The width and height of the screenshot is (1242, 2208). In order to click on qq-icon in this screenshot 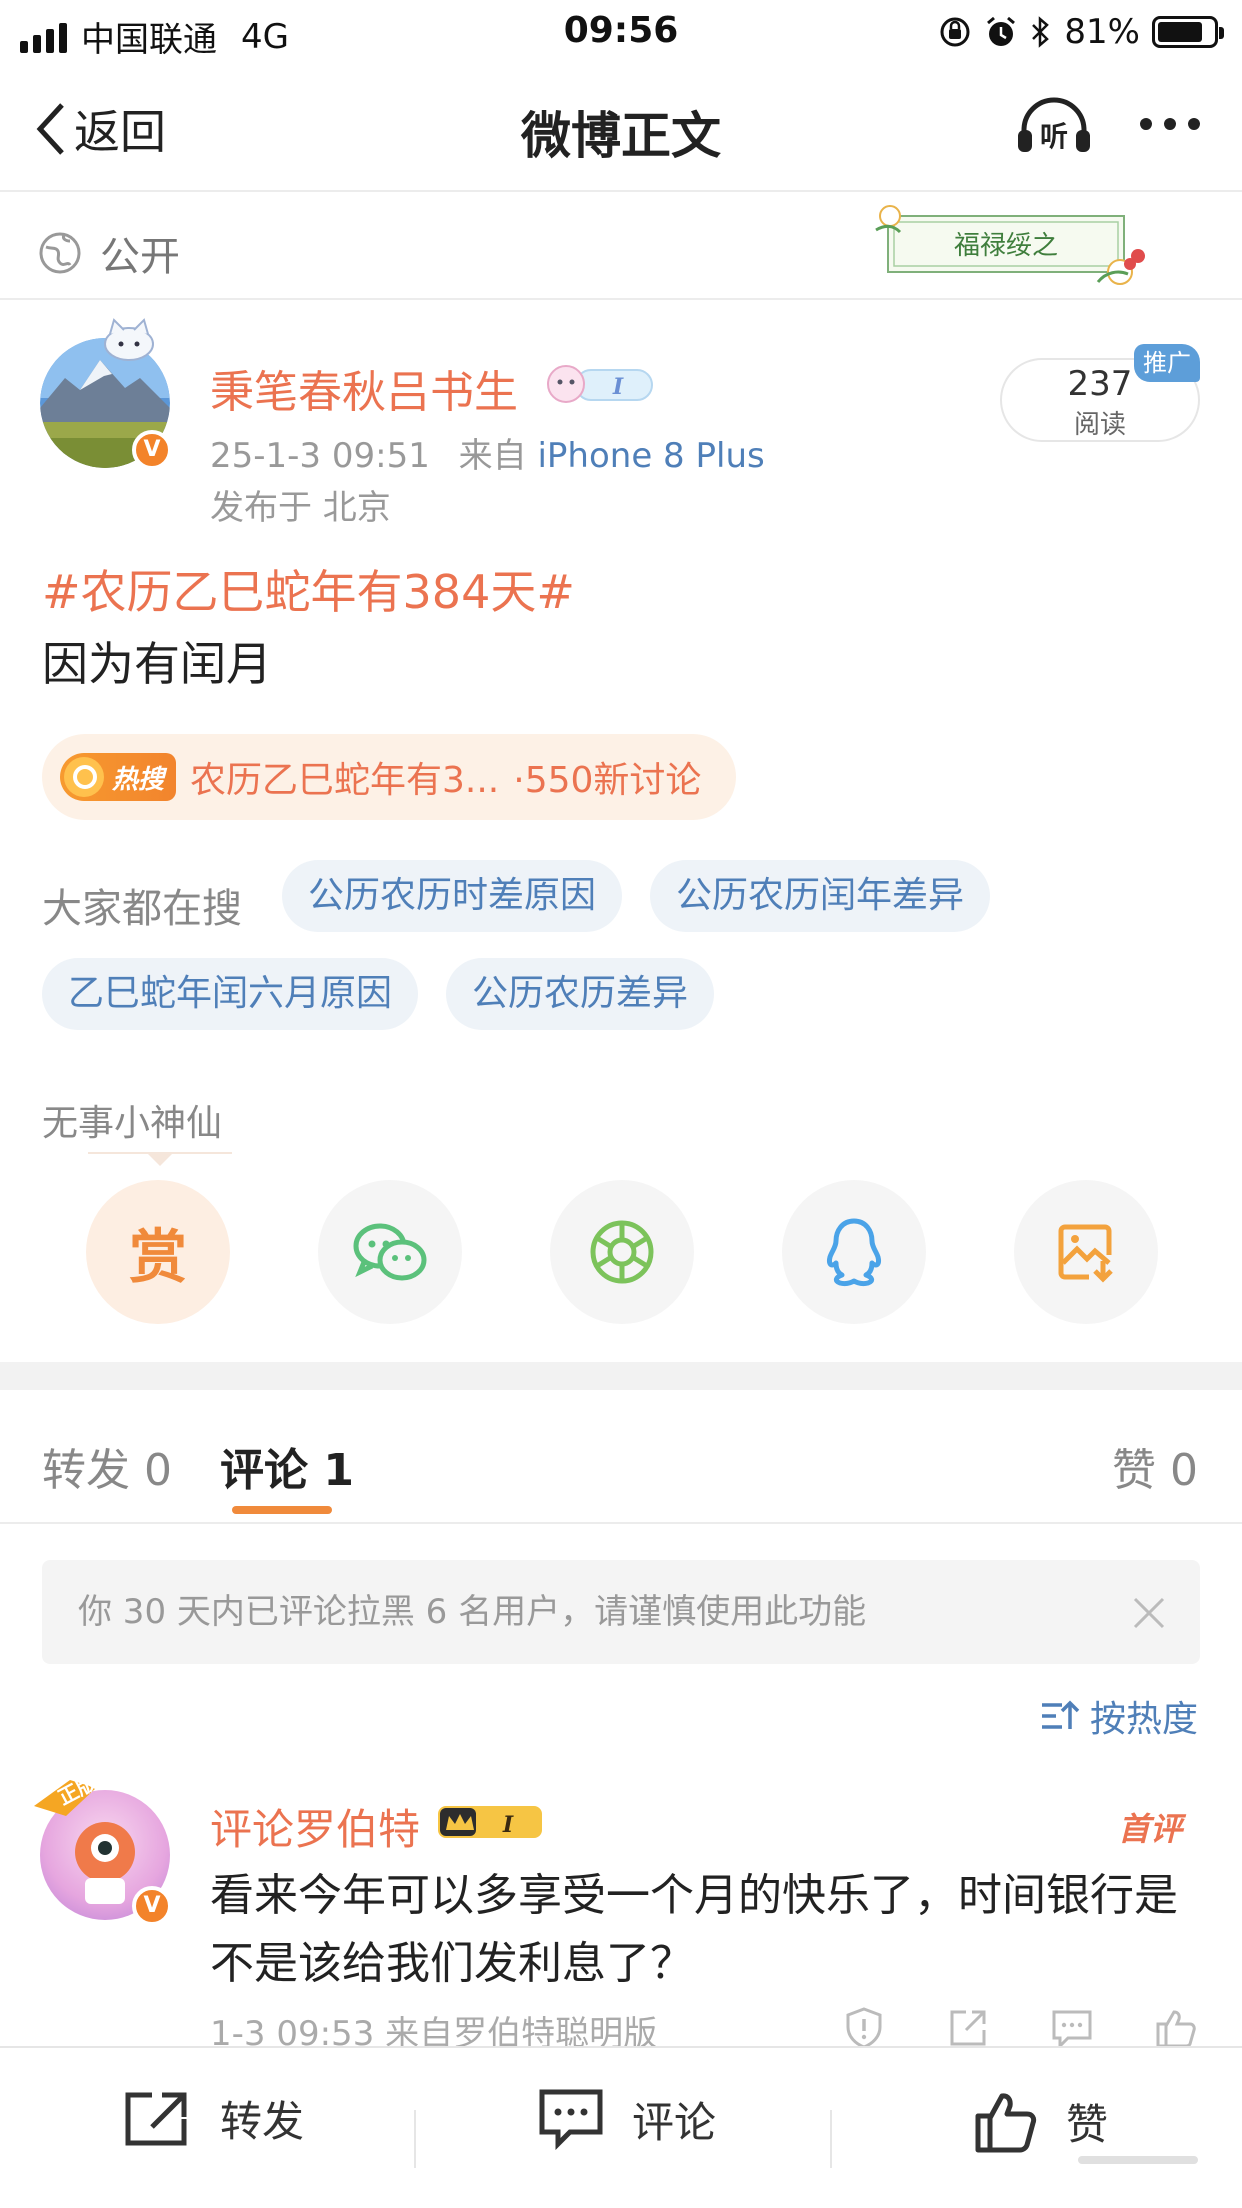, I will do `click(854, 1252)`.